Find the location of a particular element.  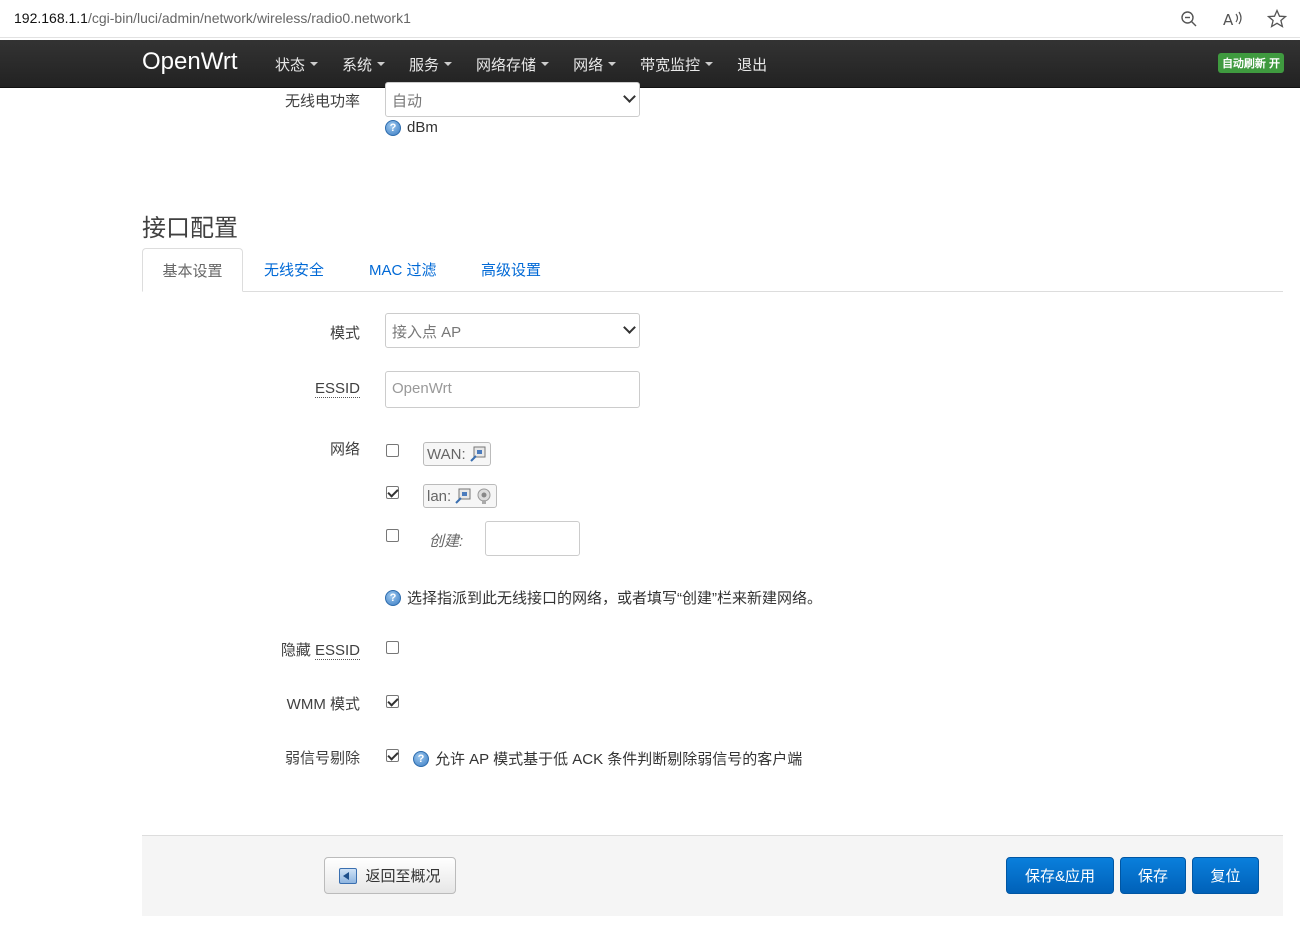

network-wan-badge: WAN: is located at coordinates (457, 454).